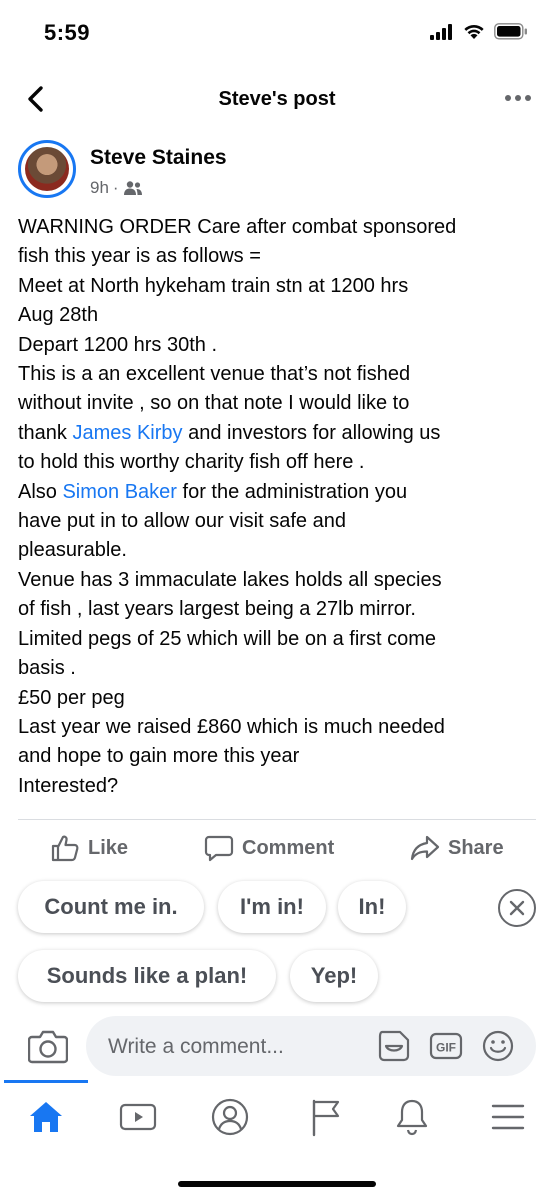  What do you see at coordinates (425, 848) in the screenshot?
I see `share-icon` at bounding box center [425, 848].